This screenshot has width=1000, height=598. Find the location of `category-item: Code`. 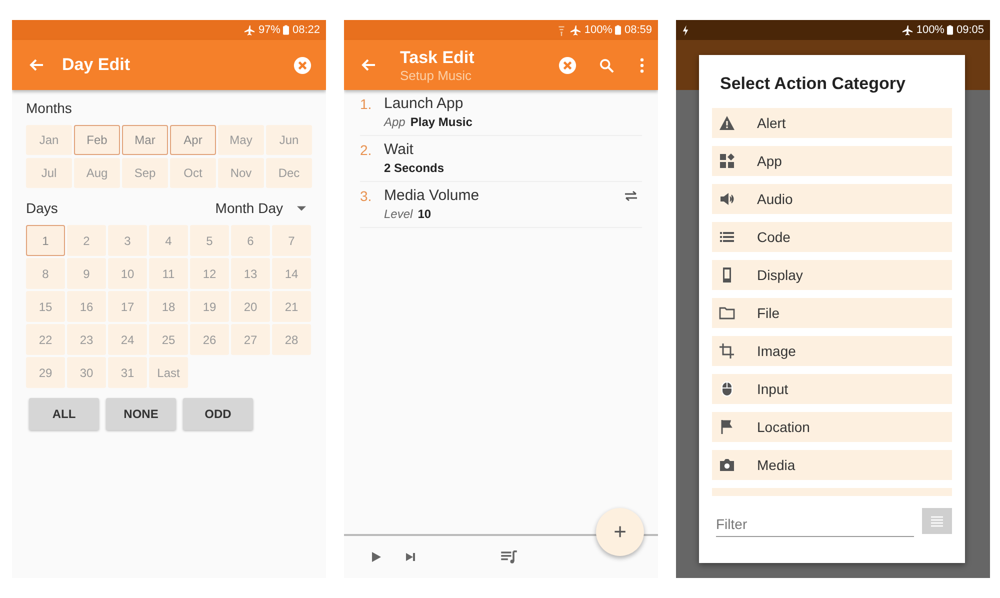

category-item: Code is located at coordinates (832, 237).